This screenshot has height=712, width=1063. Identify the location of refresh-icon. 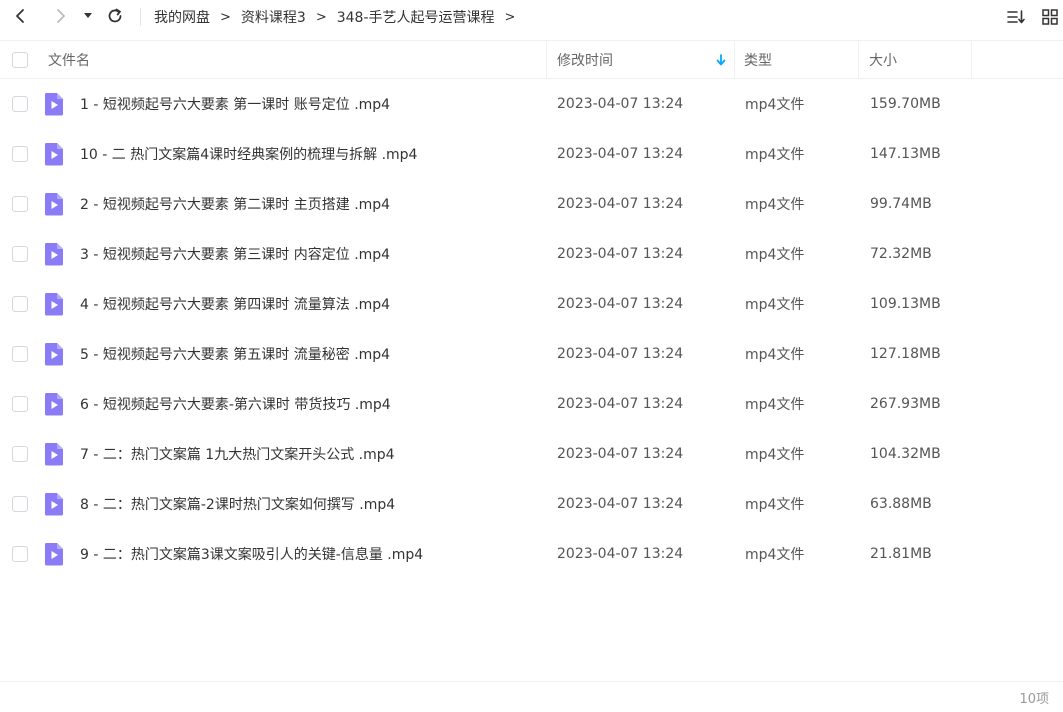
(115, 15).